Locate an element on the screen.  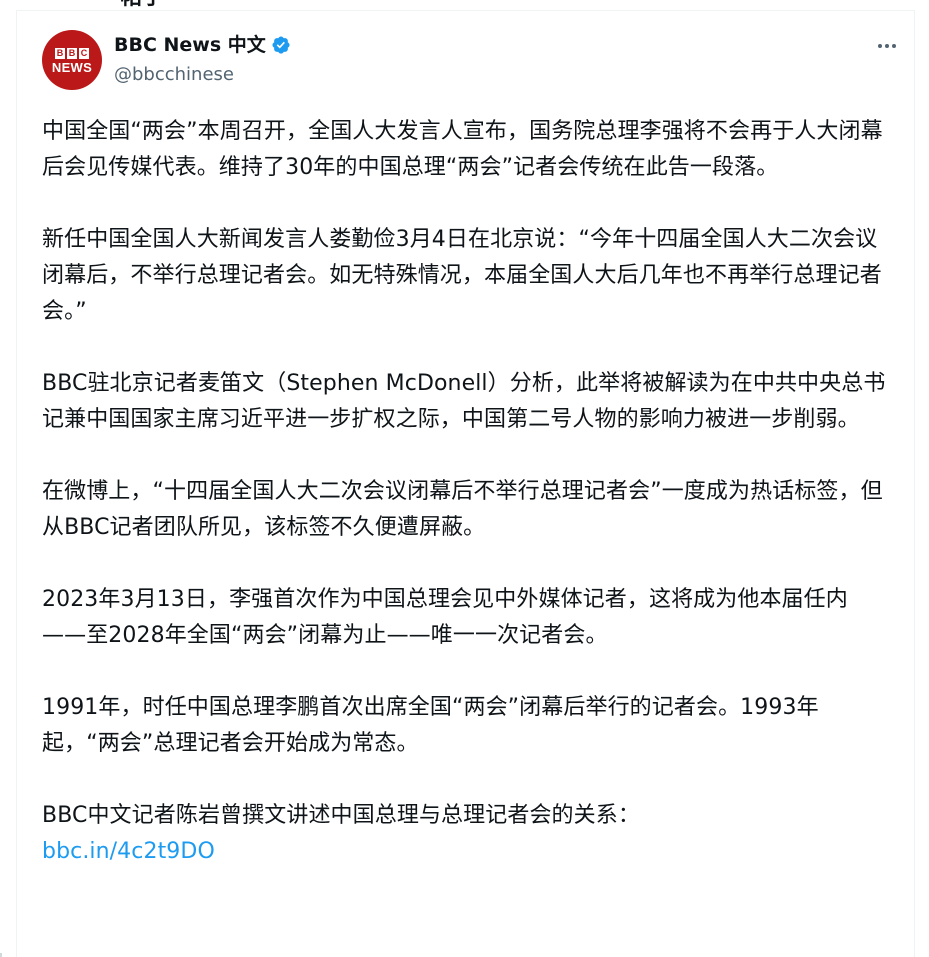
bbc-logo-icon: B B C is located at coordinates (72, 53).